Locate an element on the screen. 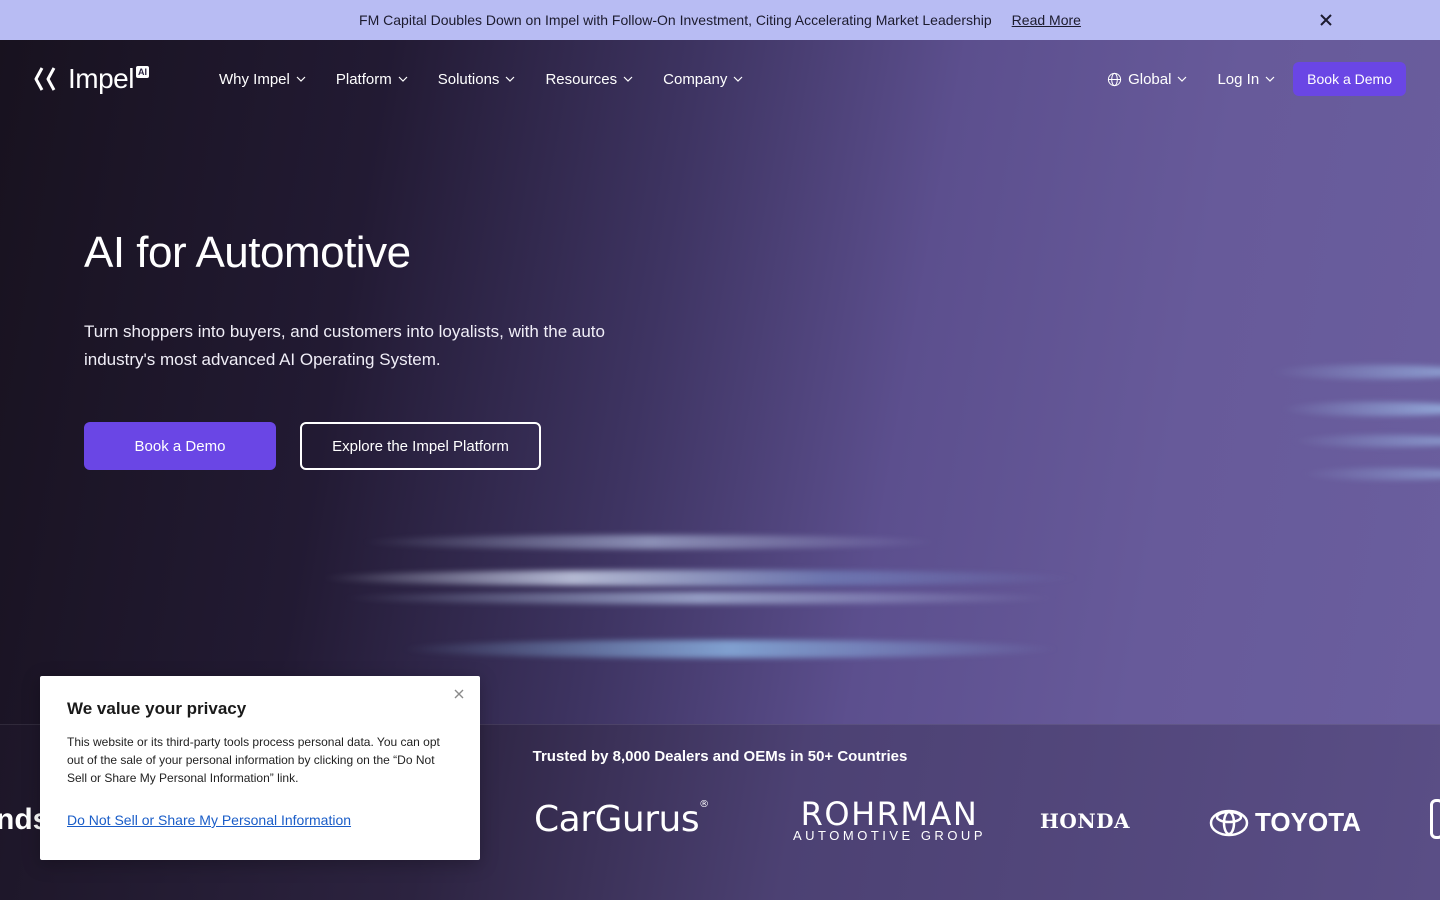 The height and width of the screenshot is (900, 1440). nav-item-label: Company is located at coordinates (695, 79).